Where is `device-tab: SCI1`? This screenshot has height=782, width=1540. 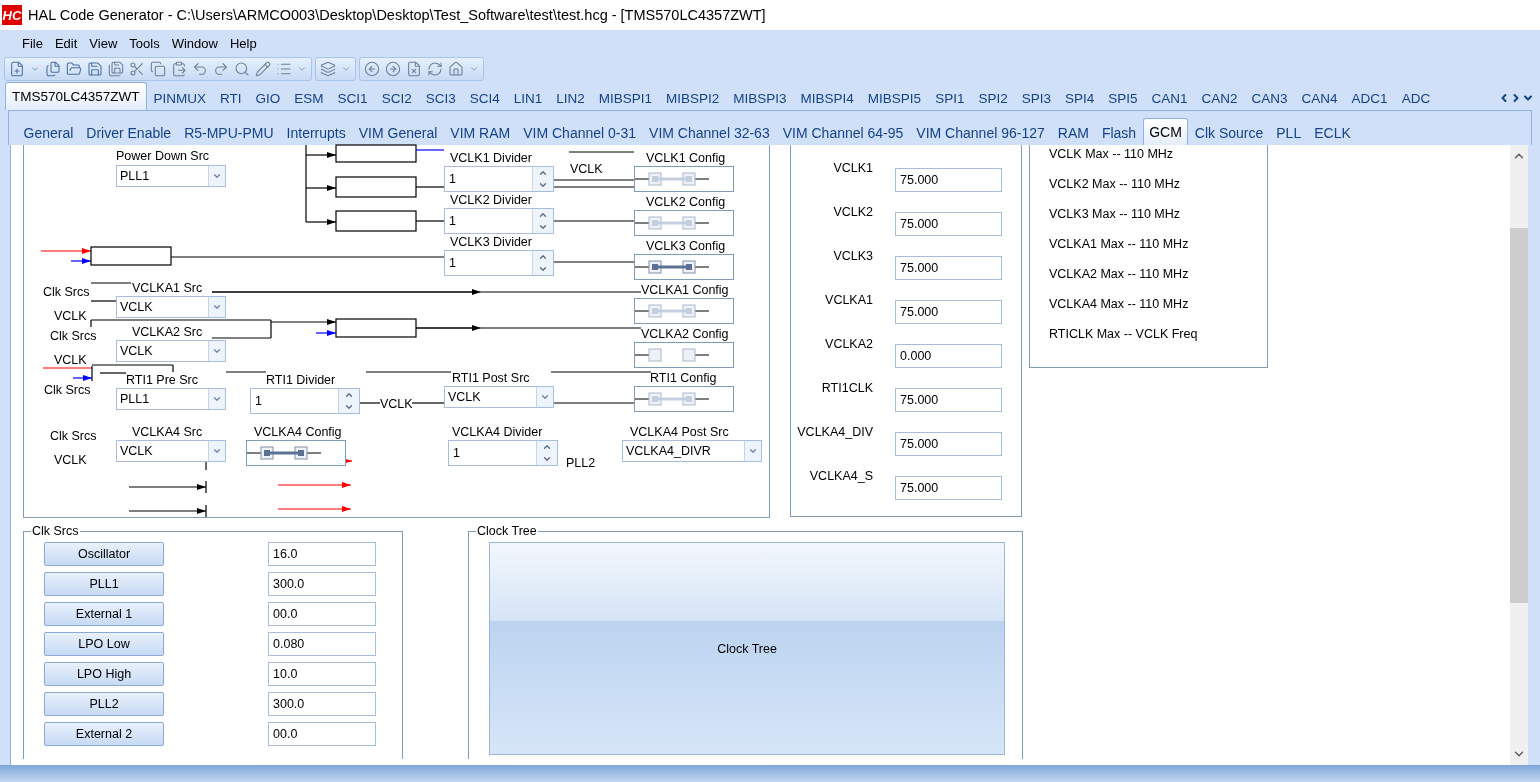 device-tab: SCI1 is located at coordinates (352, 97).